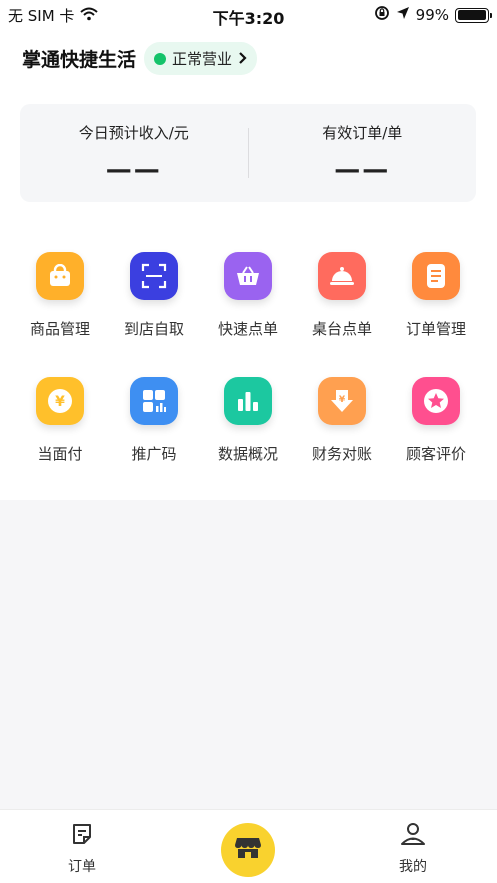  Describe the element at coordinates (341, 454) in the screenshot. I see `grid-label: 财务对账` at that location.